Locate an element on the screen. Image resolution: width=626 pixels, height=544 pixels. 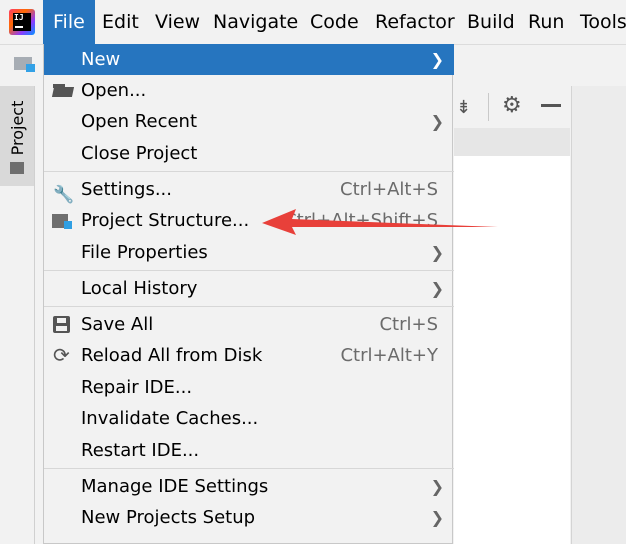
project-tab-label: Project is located at coordinates (17, 128).